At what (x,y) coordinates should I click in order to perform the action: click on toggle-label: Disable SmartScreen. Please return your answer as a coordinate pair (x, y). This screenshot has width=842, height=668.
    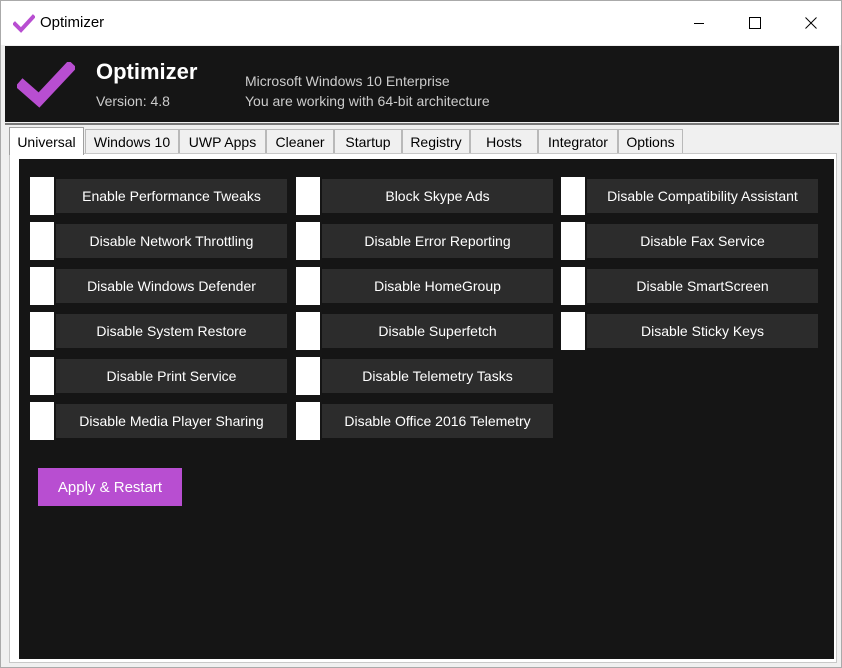
    Looking at the image, I should click on (702, 286).